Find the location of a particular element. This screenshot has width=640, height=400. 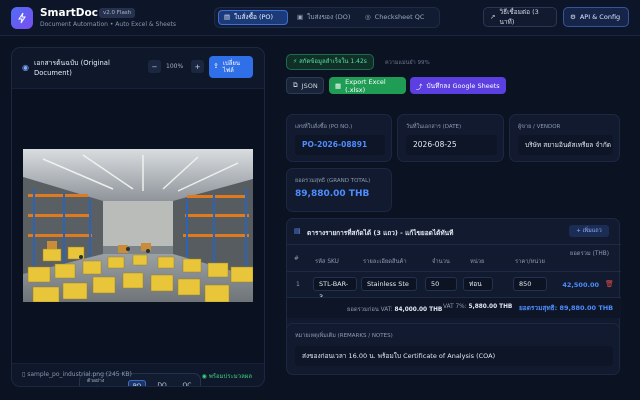

description-input: Stainless Ste is located at coordinates (389, 284).